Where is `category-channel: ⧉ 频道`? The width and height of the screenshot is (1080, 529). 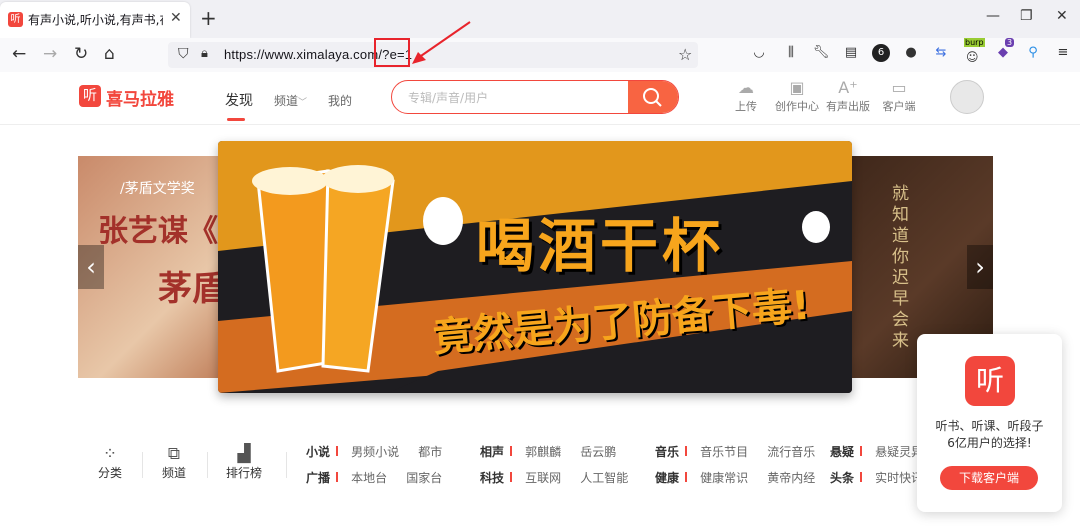
category-channel: ⧉ 频道 is located at coordinates (174, 462).